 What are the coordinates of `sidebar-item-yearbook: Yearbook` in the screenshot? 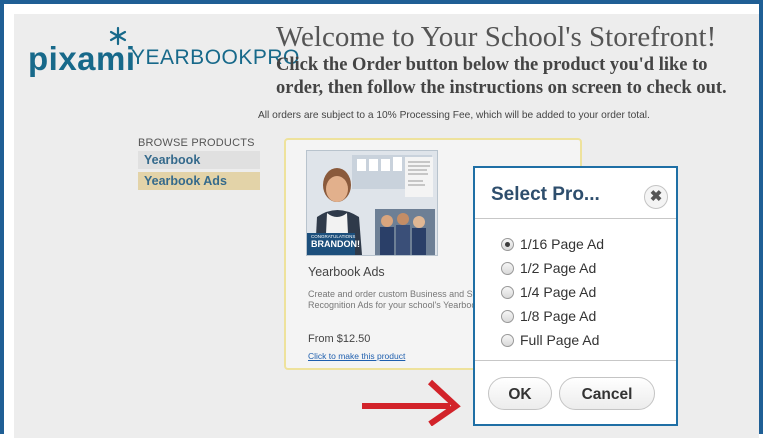 It's located at (199, 160).